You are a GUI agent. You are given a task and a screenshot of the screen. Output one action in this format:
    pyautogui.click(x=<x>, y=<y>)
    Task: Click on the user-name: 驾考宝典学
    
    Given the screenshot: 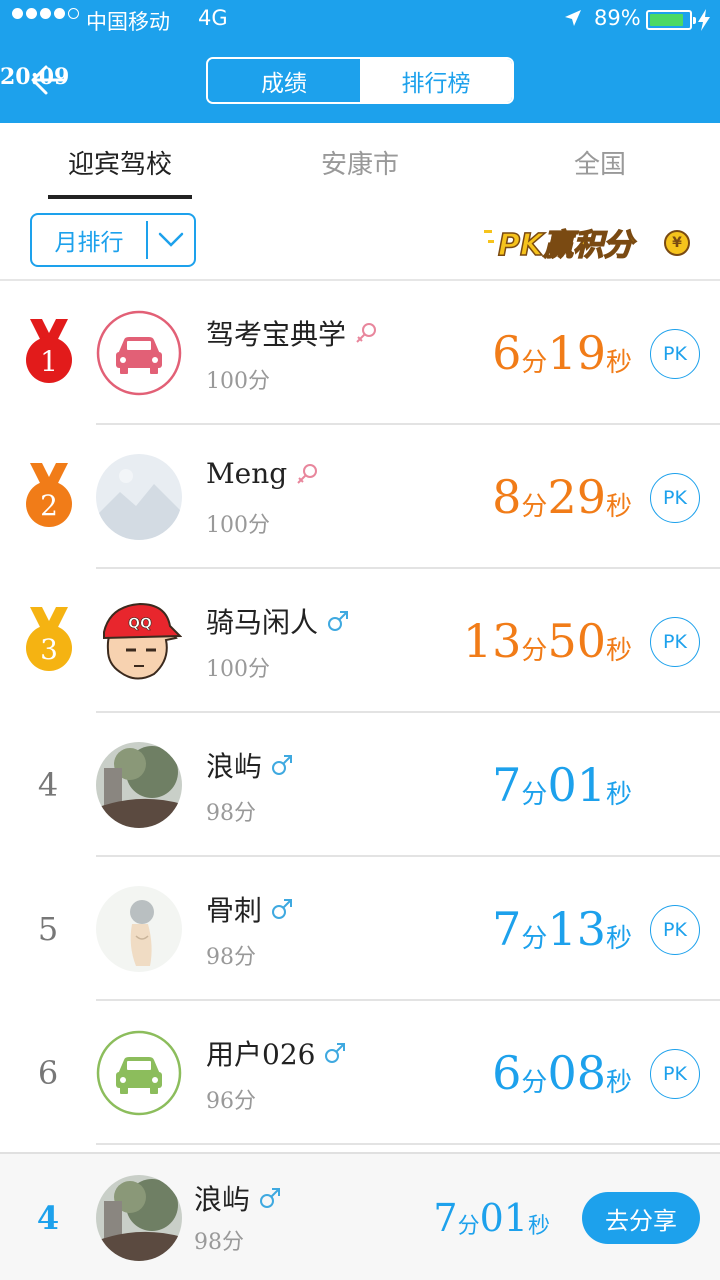 What is the action you would take?
    pyautogui.click(x=292, y=333)
    